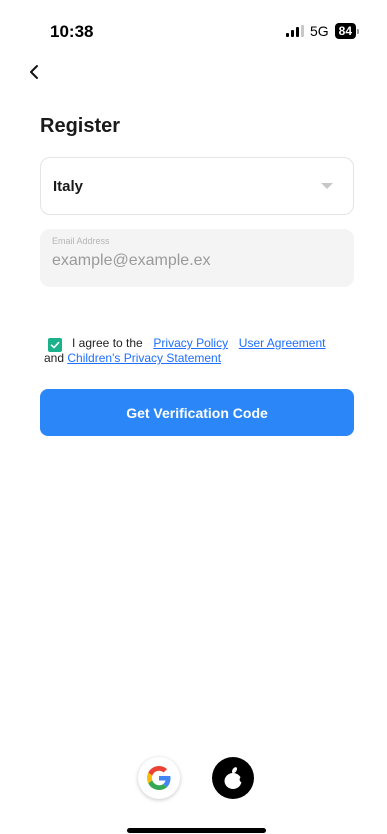  Describe the element at coordinates (144, 358) in the screenshot. I see `childrens-privacy-link: Children's Privacy Statement` at that location.